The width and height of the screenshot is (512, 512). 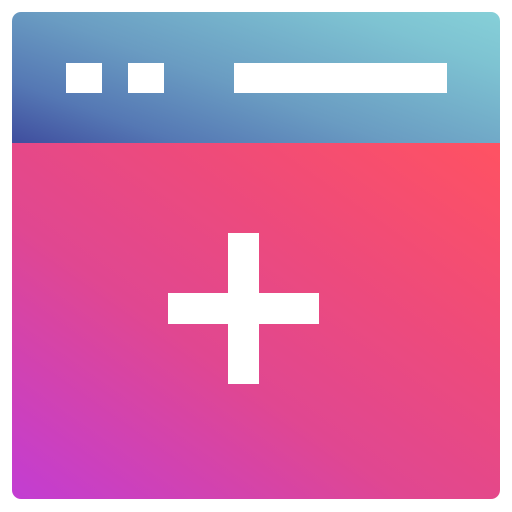 I want to click on plus-icon, so click(x=243, y=308).